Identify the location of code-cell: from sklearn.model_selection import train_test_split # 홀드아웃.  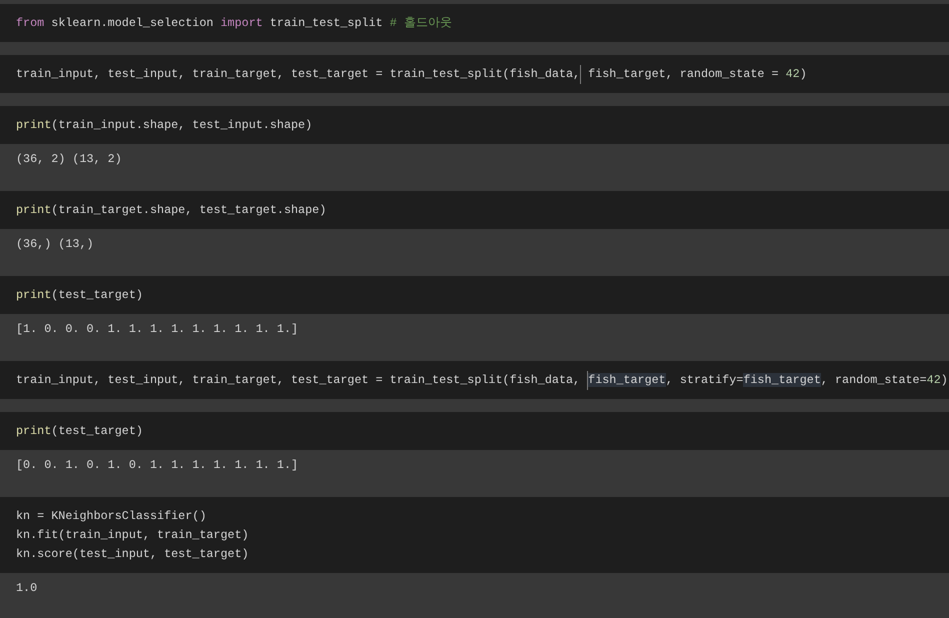
(474, 23).